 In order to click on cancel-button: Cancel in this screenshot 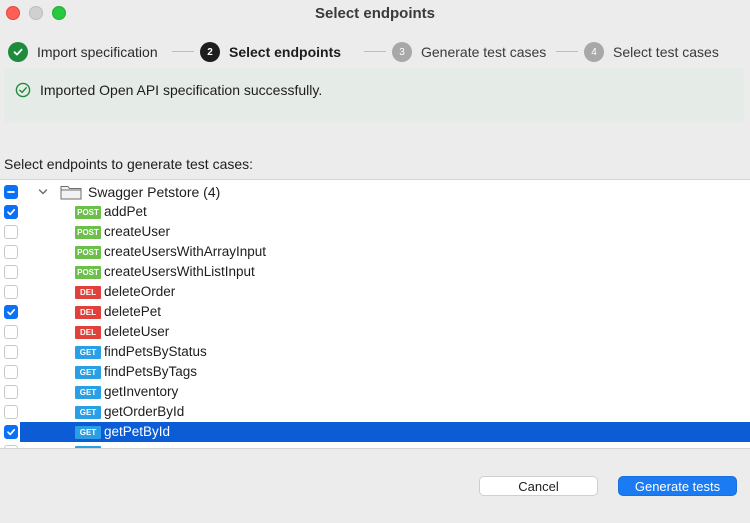, I will do `click(538, 486)`.